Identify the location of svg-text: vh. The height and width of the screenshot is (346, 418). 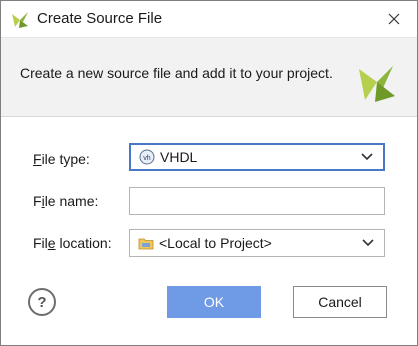
(147, 158).